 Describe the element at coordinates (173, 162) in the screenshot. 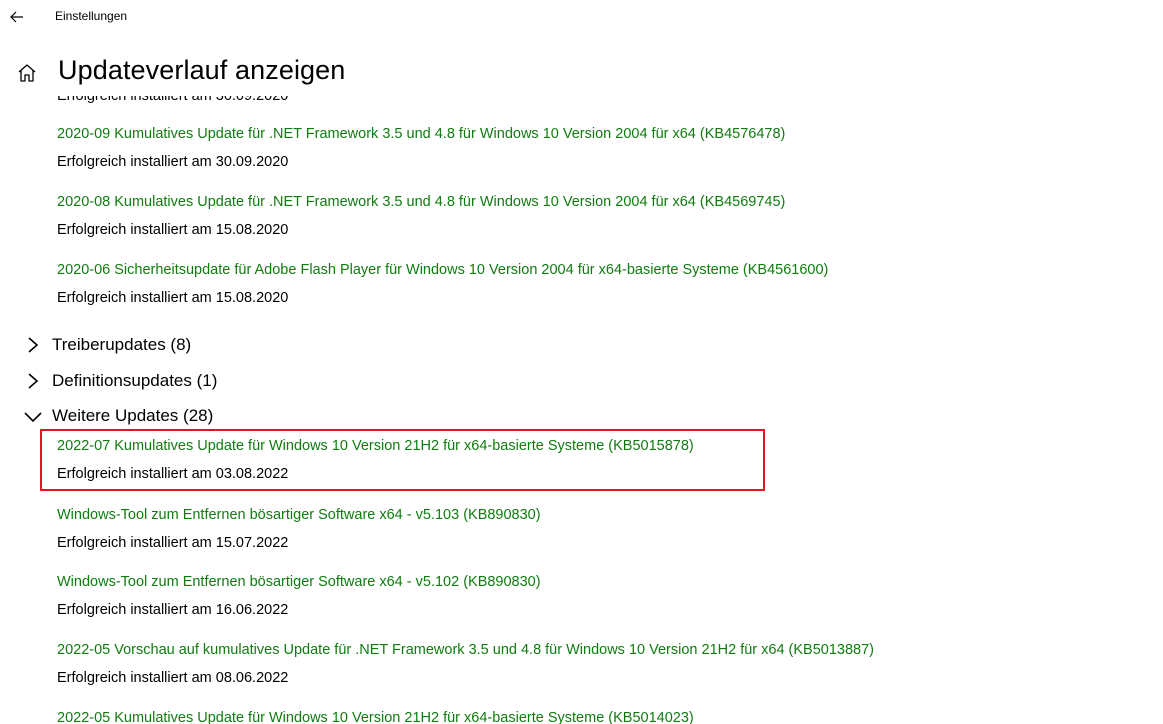

I see `update-status: Erfolgreich installiert am 30.09.2020` at that location.